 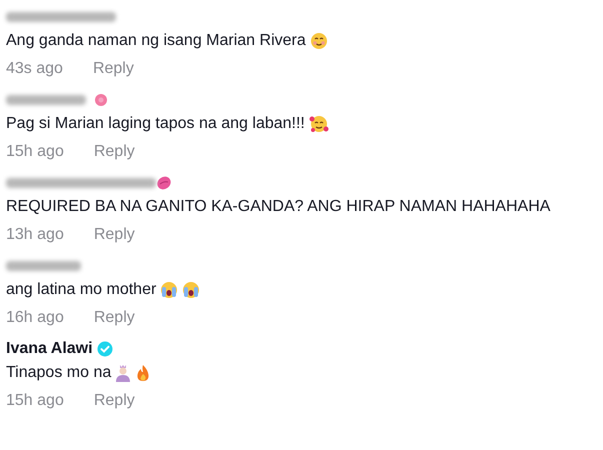 What do you see at coordinates (81, 290) in the screenshot?
I see `comment-text: ang latina mo mother` at bounding box center [81, 290].